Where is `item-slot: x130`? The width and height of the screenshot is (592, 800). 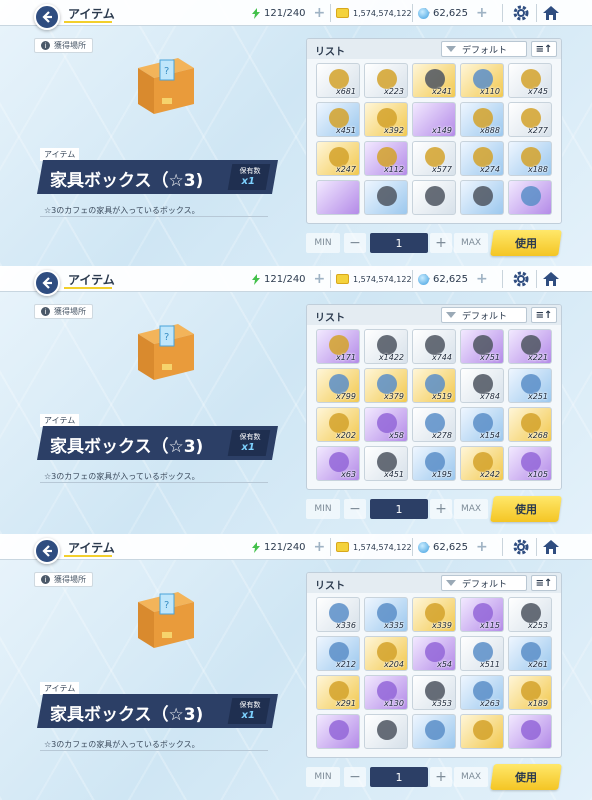
item-slot: x130 is located at coordinates (386, 692).